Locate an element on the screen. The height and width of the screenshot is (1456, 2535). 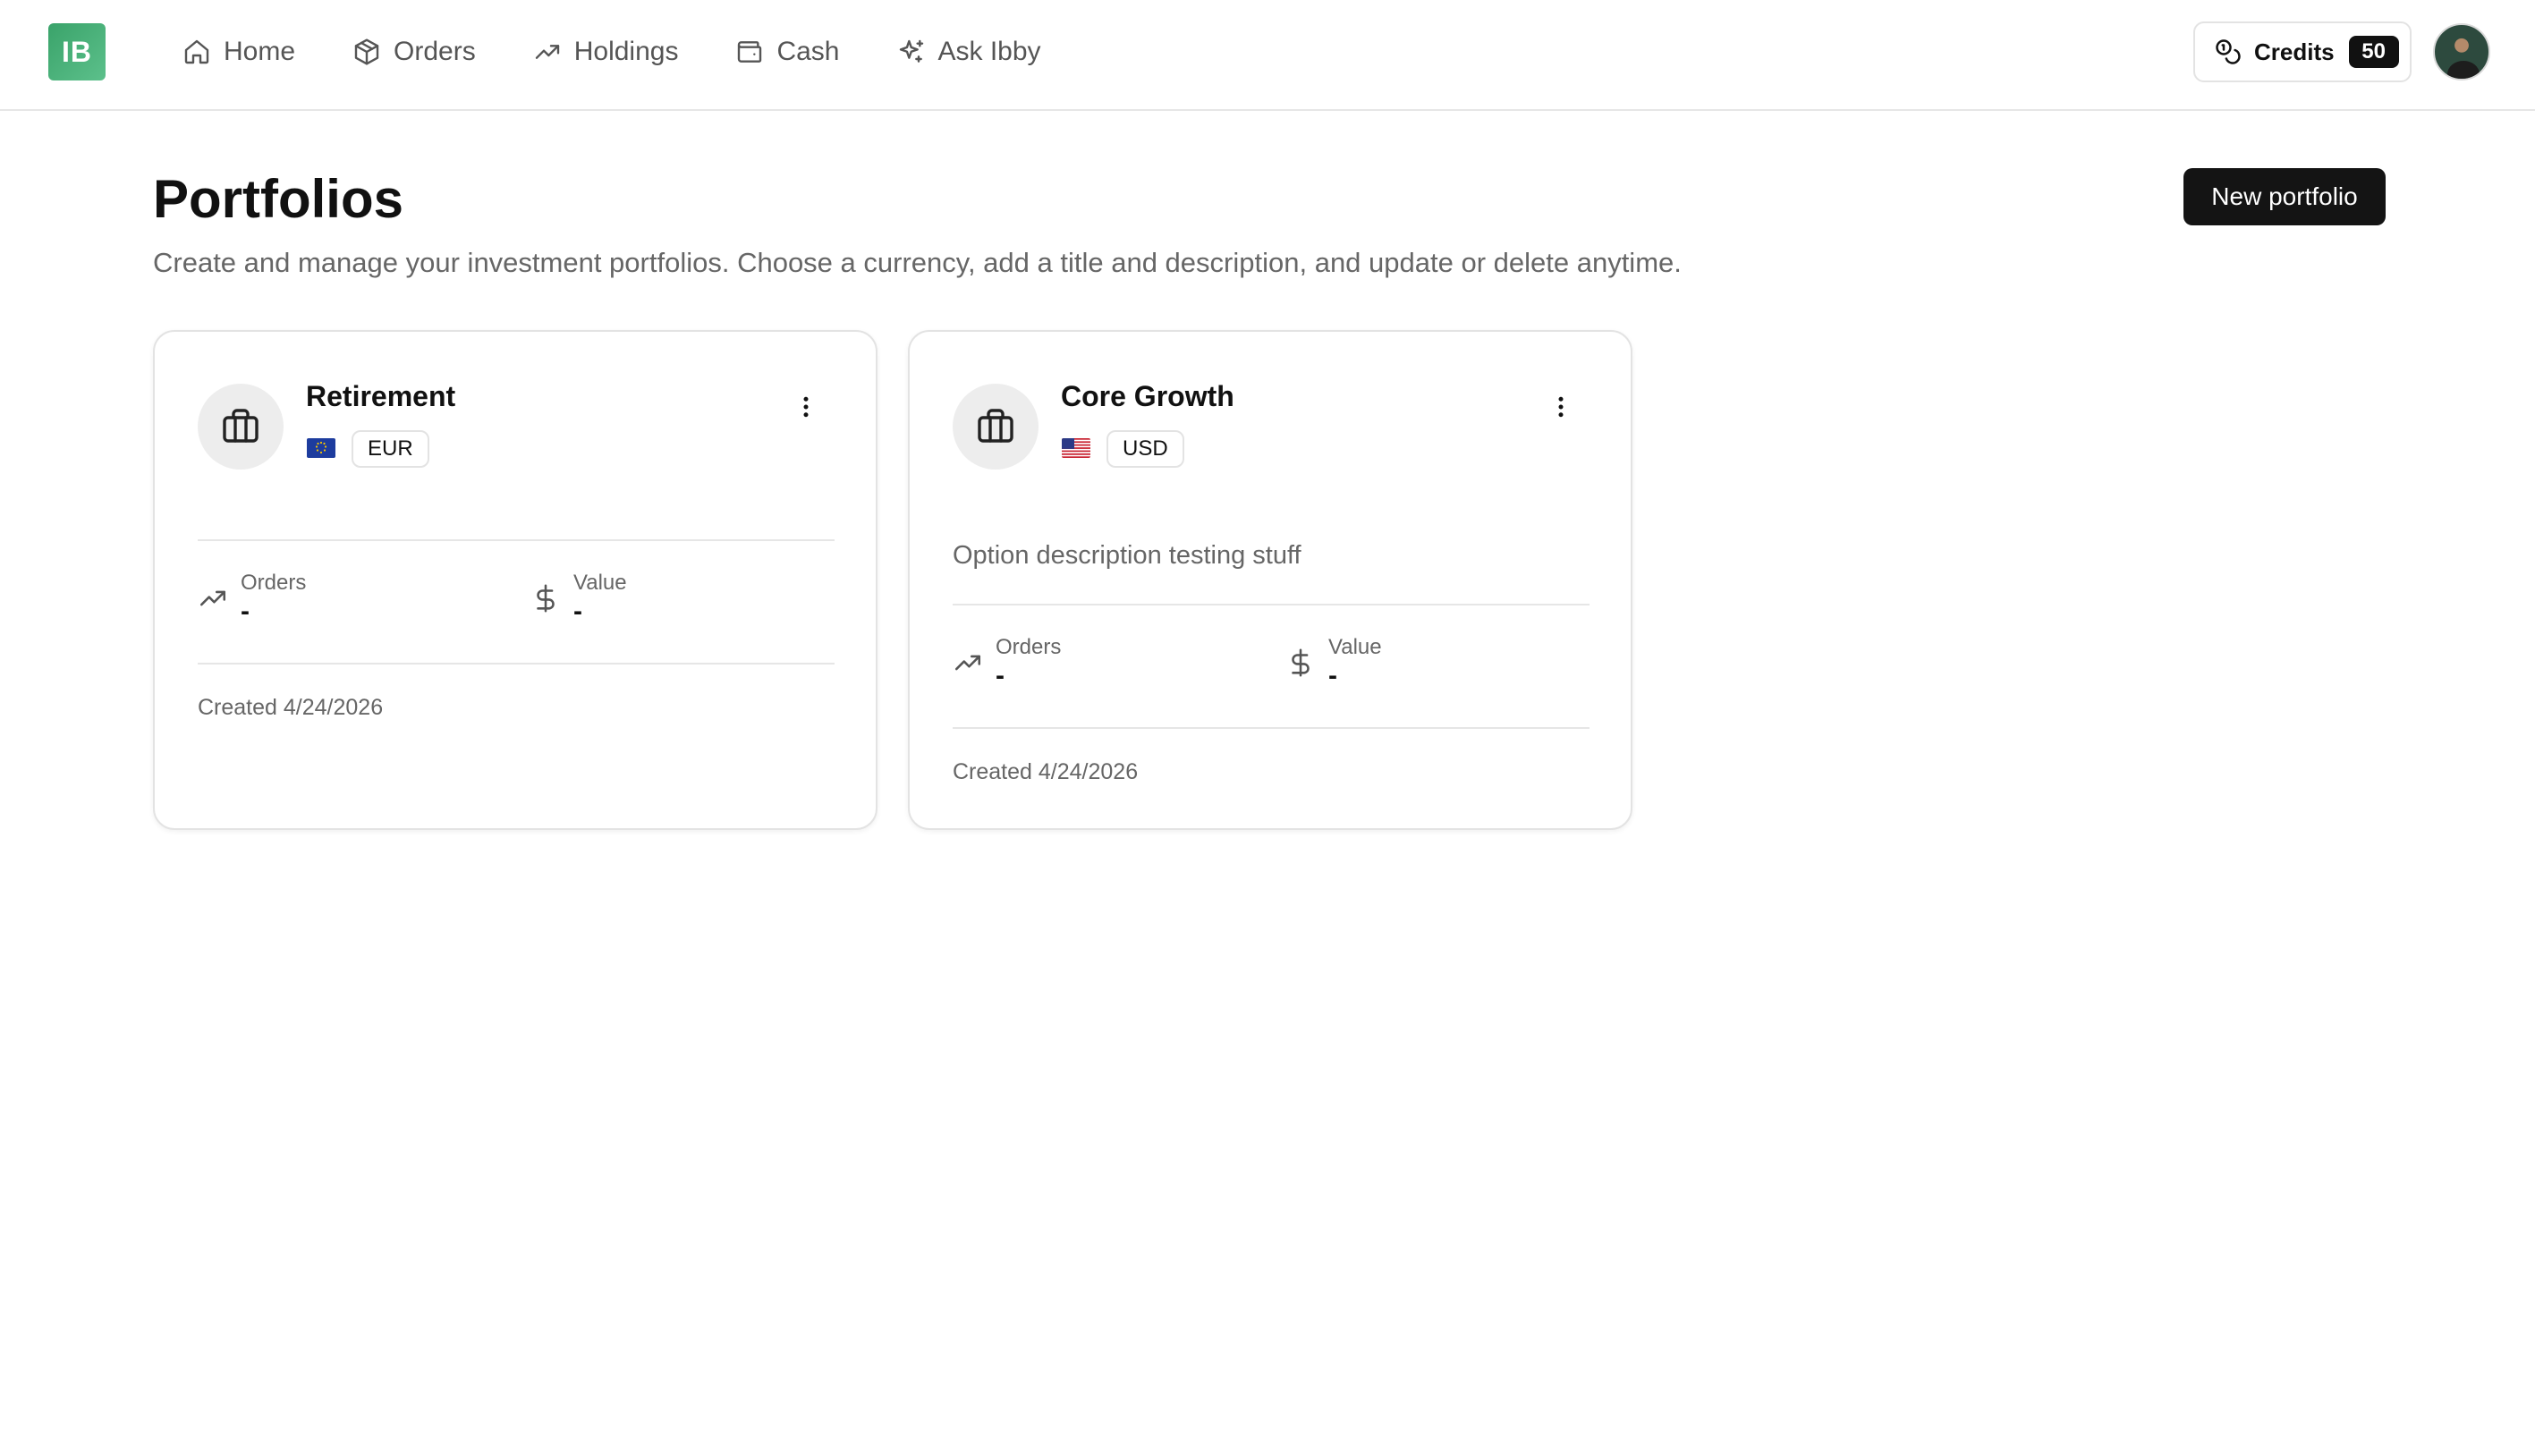
nav-item-orders: Orders is located at coordinates (414, 52).